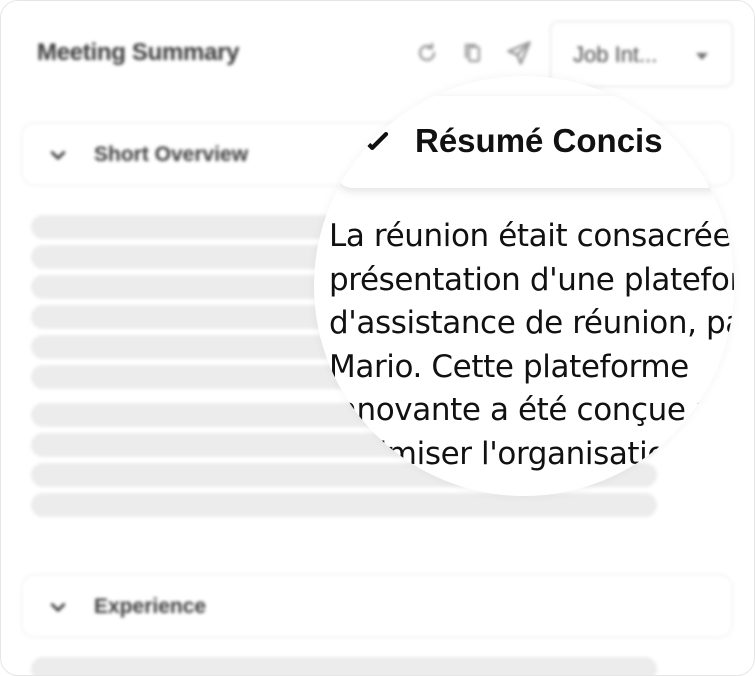  What do you see at coordinates (376, 141) in the screenshot?
I see `check-icon` at bounding box center [376, 141].